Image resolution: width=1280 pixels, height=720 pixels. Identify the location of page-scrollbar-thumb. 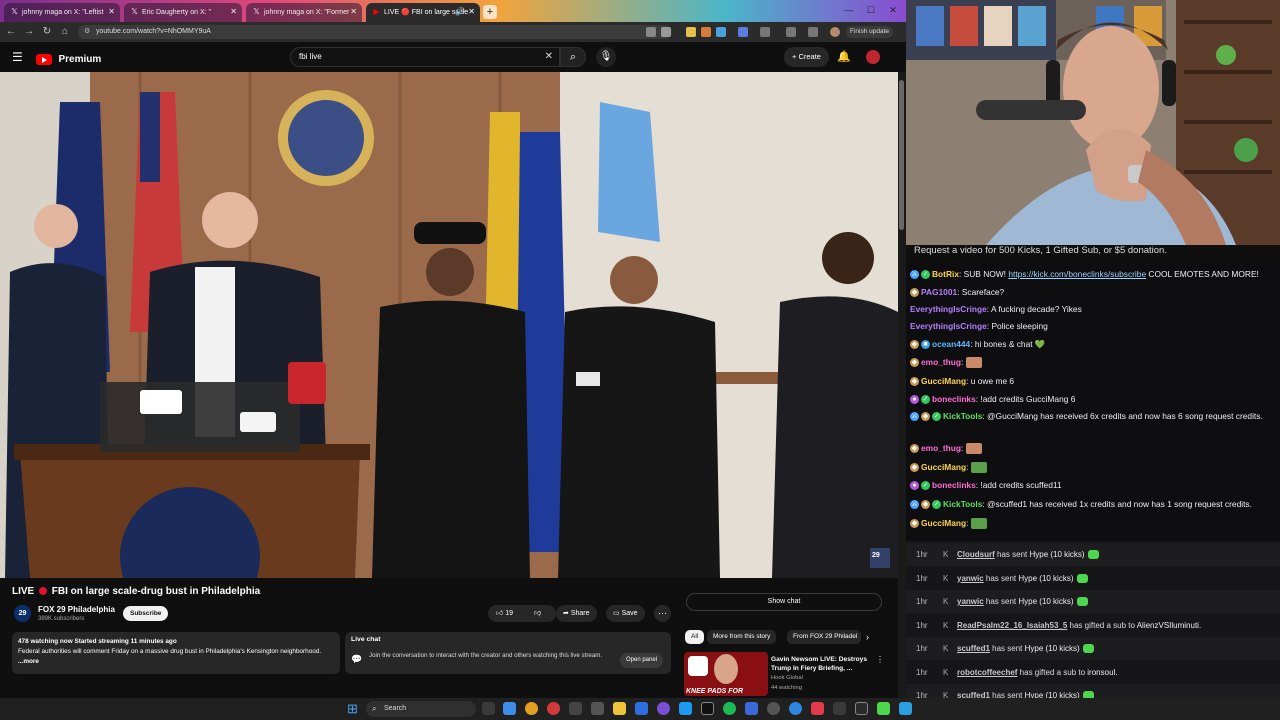
(901, 155).